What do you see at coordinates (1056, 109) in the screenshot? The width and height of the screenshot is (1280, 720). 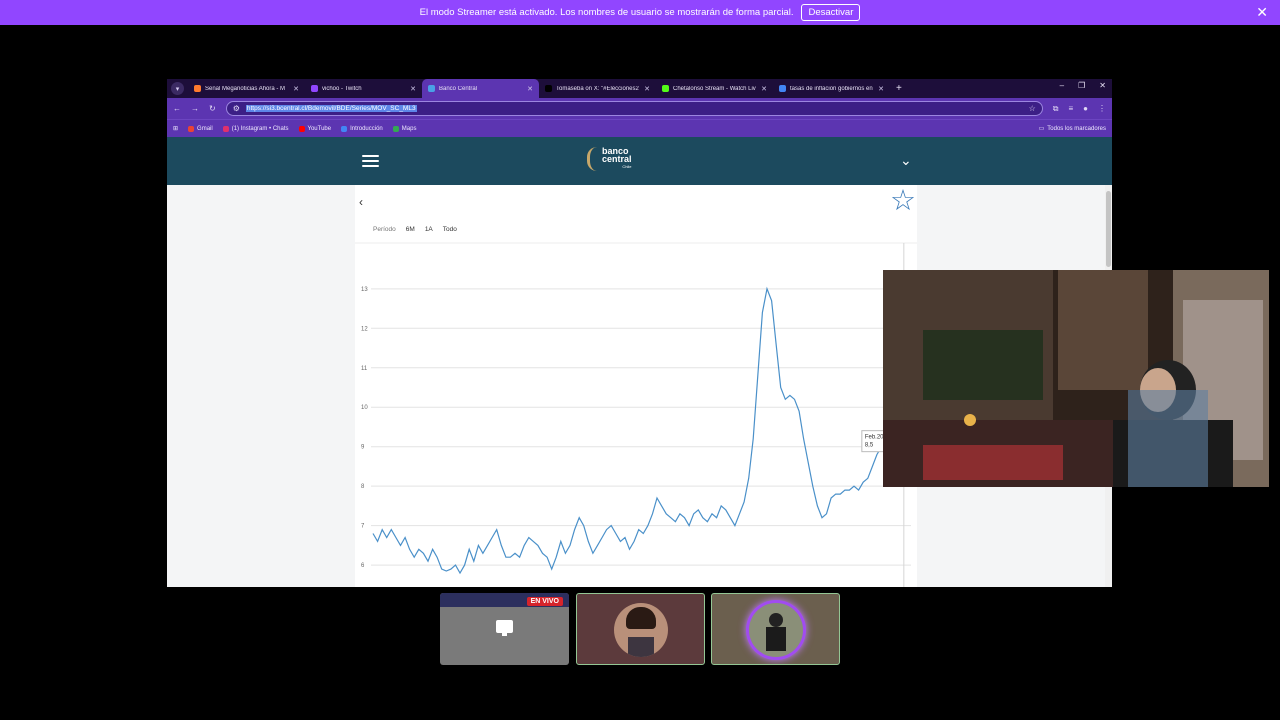 I see `extensions-icon: ⧉` at bounding box center [1056, 109].